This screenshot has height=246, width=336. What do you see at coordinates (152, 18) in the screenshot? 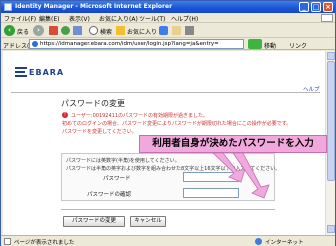
I see `menu-tools: ツール(T)` at bounding box center [152, 18].